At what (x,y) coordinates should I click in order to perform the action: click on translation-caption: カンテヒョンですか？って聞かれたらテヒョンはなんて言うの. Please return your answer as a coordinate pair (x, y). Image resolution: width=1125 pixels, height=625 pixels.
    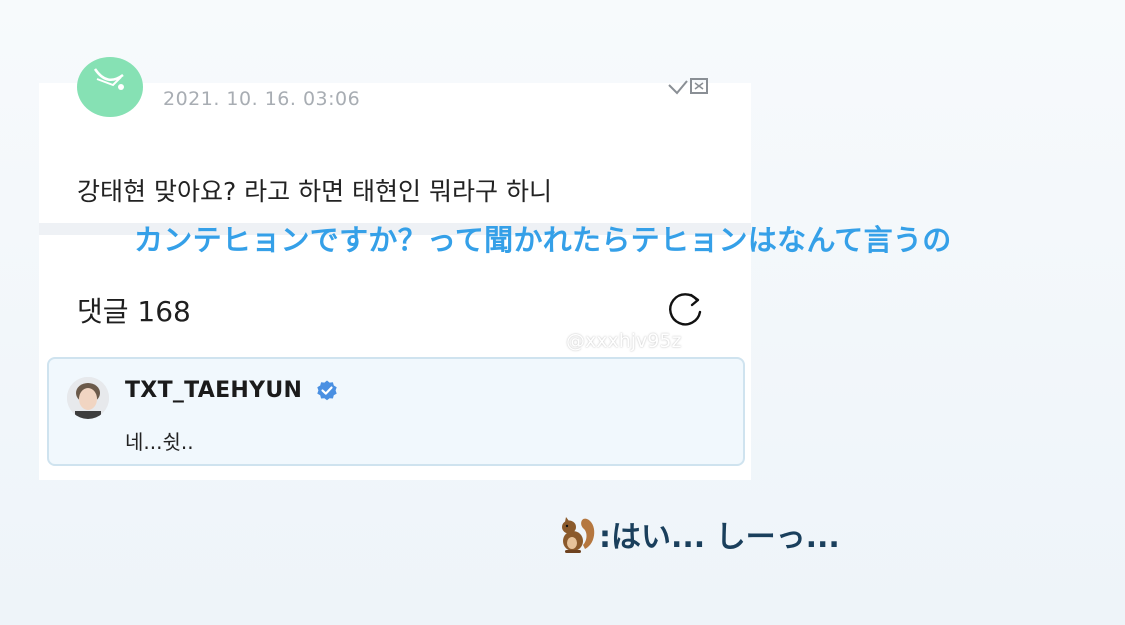
    Looking at the image, I should click on (543, 240).